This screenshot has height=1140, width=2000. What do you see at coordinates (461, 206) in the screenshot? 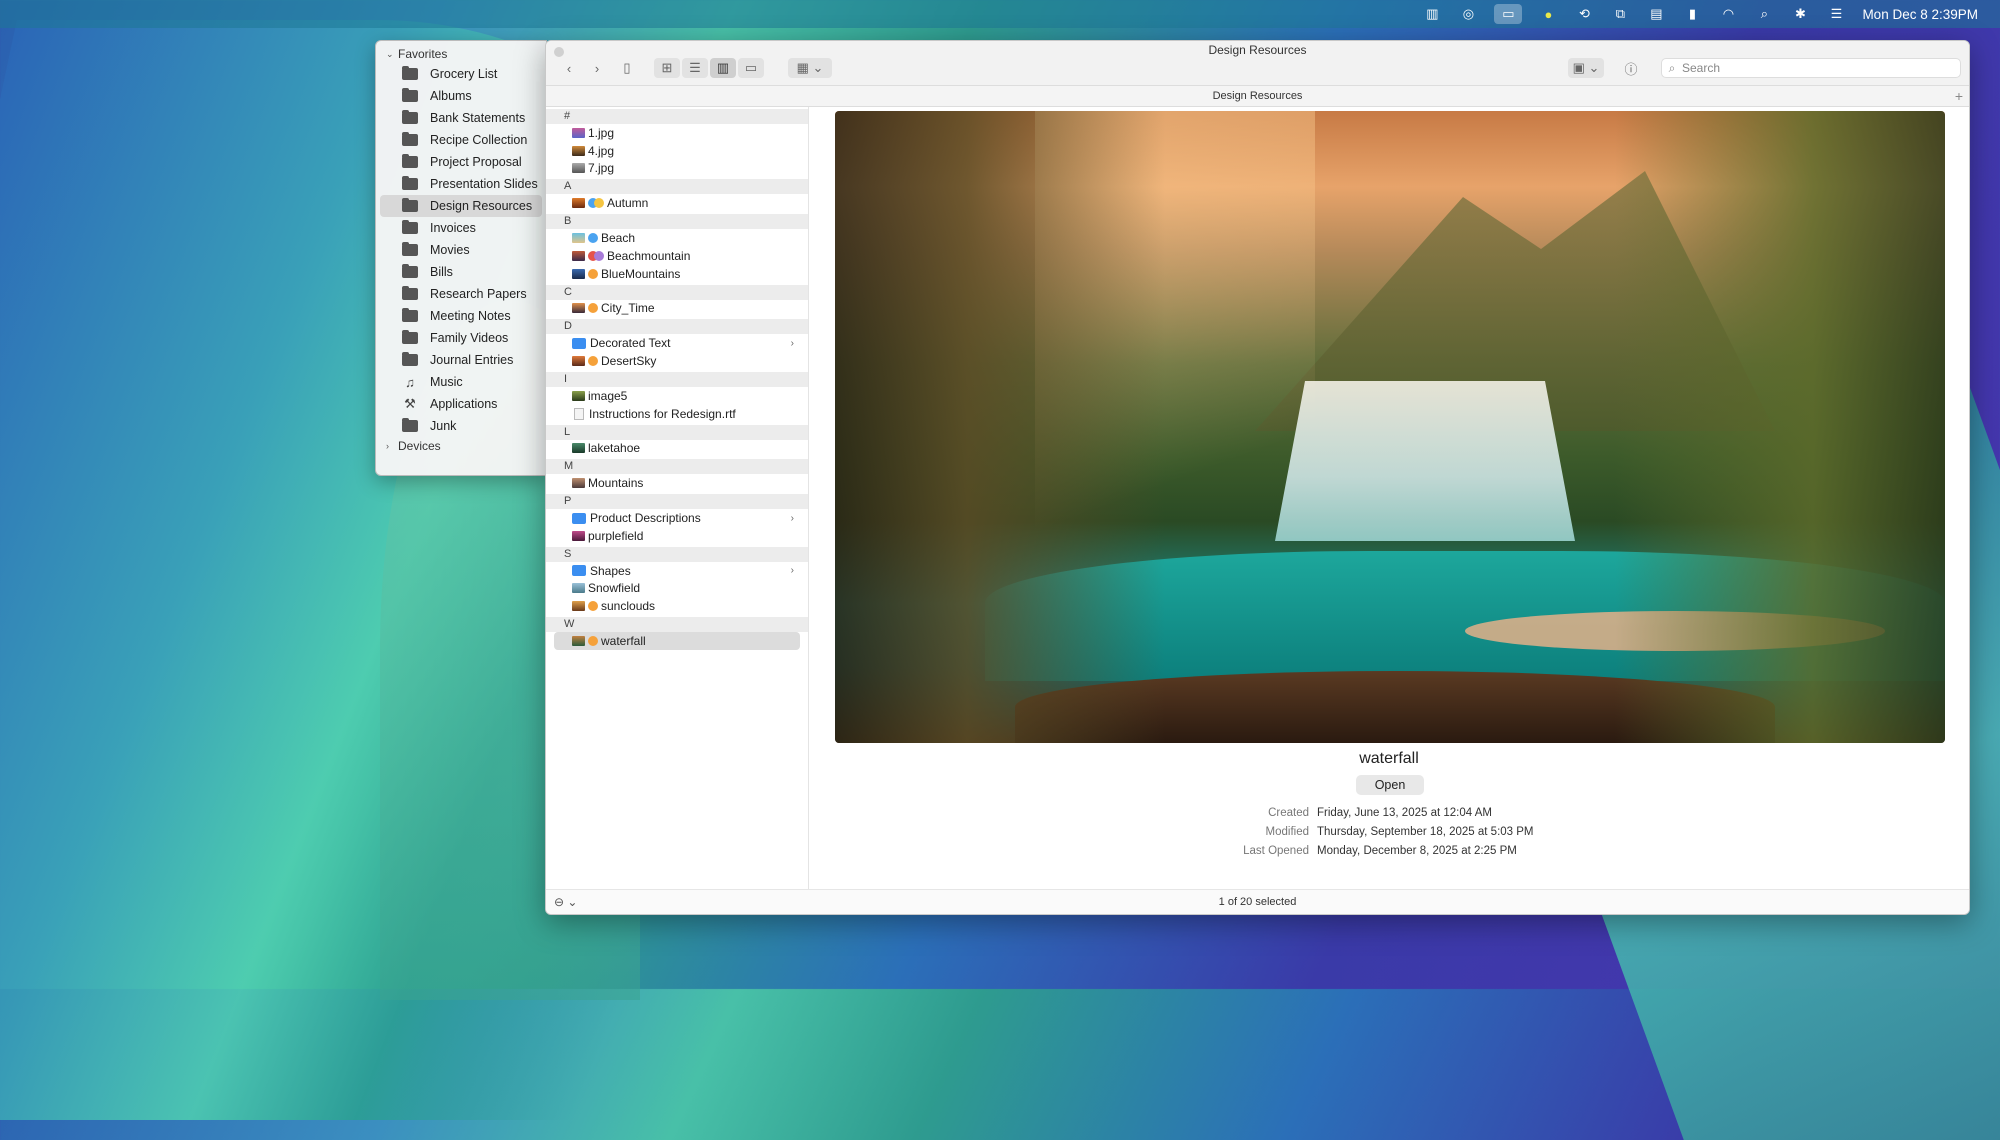
I see `sidebar-item-design-resources: Design Resources` at bounding box center [461, 206].